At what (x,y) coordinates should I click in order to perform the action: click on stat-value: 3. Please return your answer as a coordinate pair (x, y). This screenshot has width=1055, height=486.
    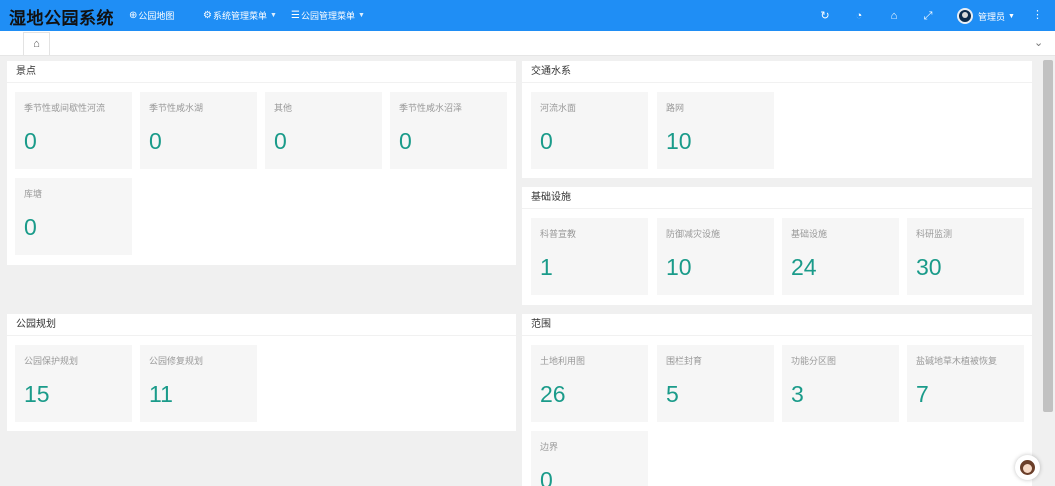
    Looking at the image, I should click on (797, 394).